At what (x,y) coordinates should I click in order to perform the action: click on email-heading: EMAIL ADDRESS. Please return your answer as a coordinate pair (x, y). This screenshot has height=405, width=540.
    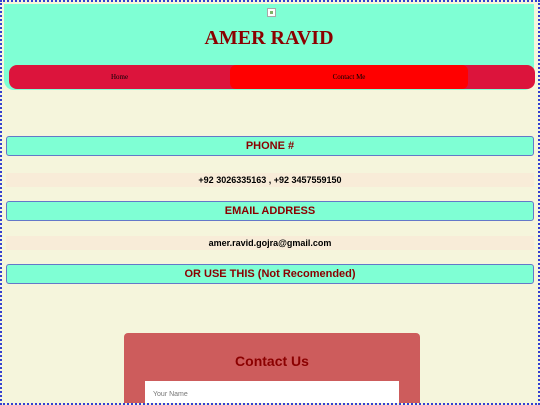
    Looking at the image, I should click on (270, 211).